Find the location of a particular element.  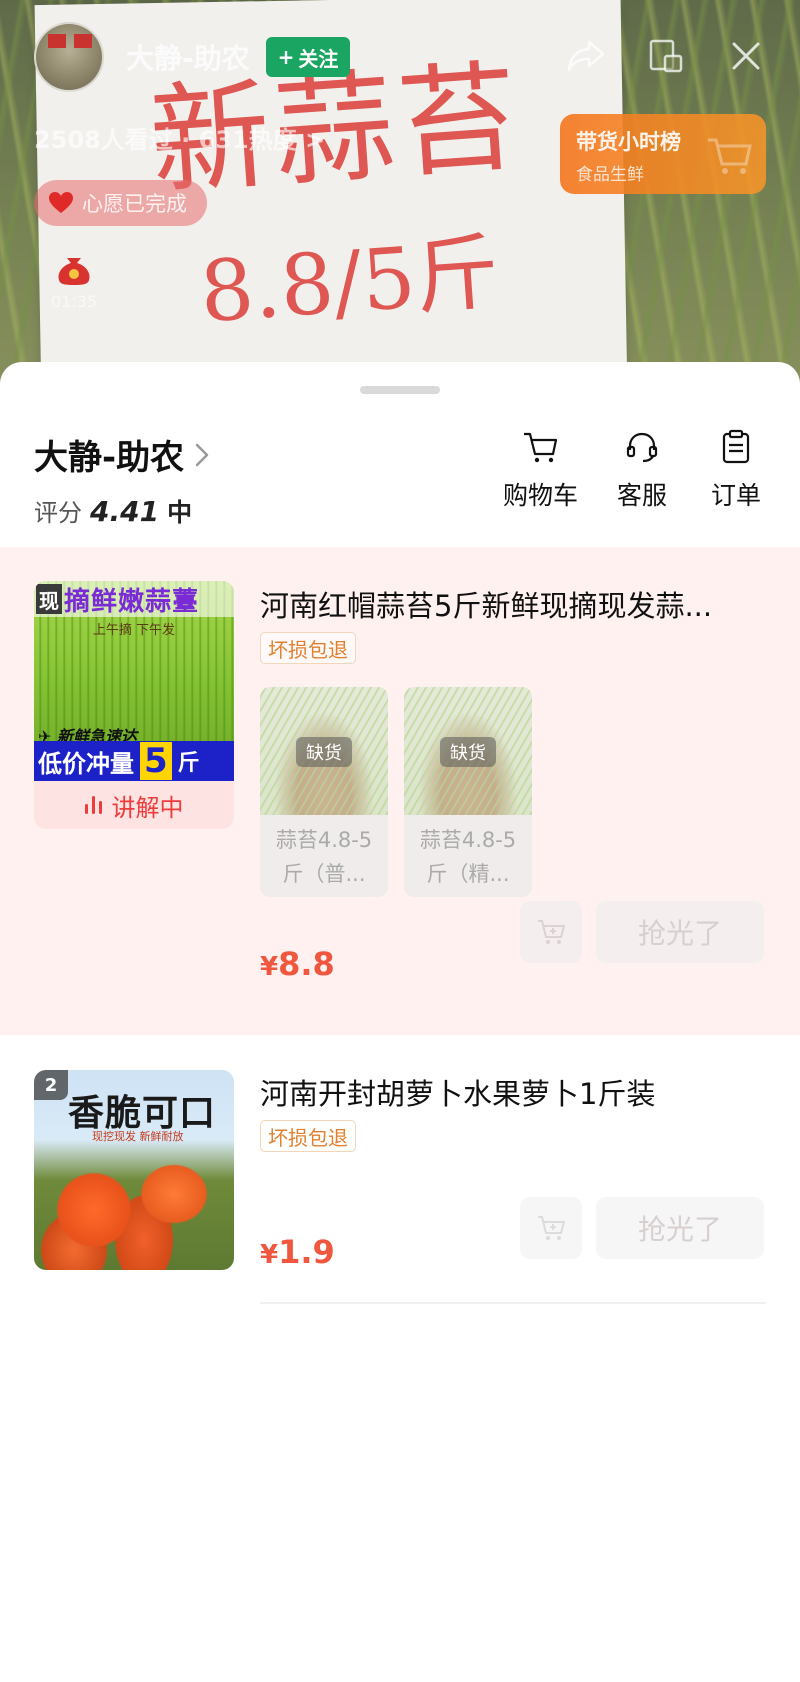

product-price: ¥8.8 is located at coordinates (297, 964).